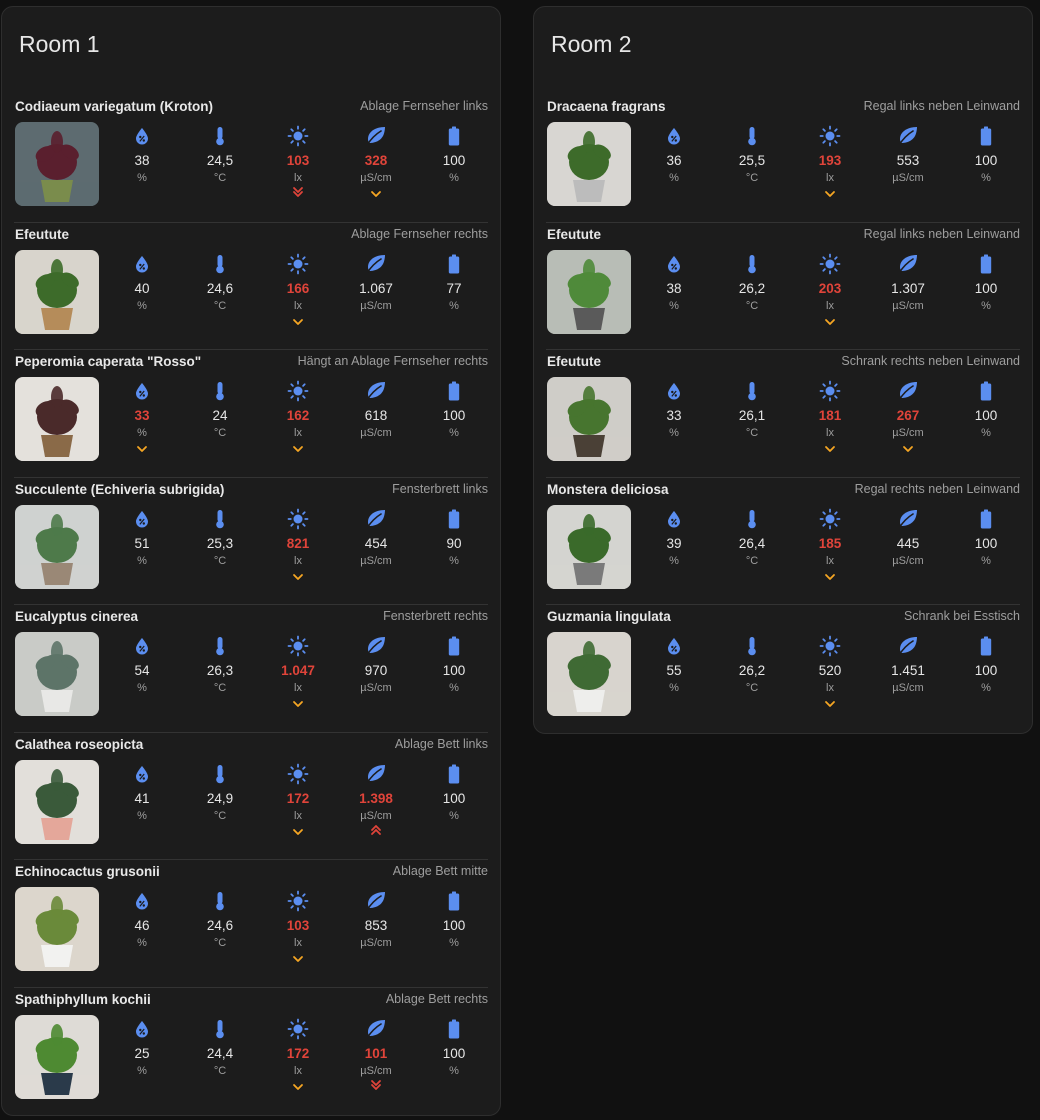 This screenshot has width=1040, height=1120. I want to click on metric-illuminance: 821 lx, so click(298, 545).